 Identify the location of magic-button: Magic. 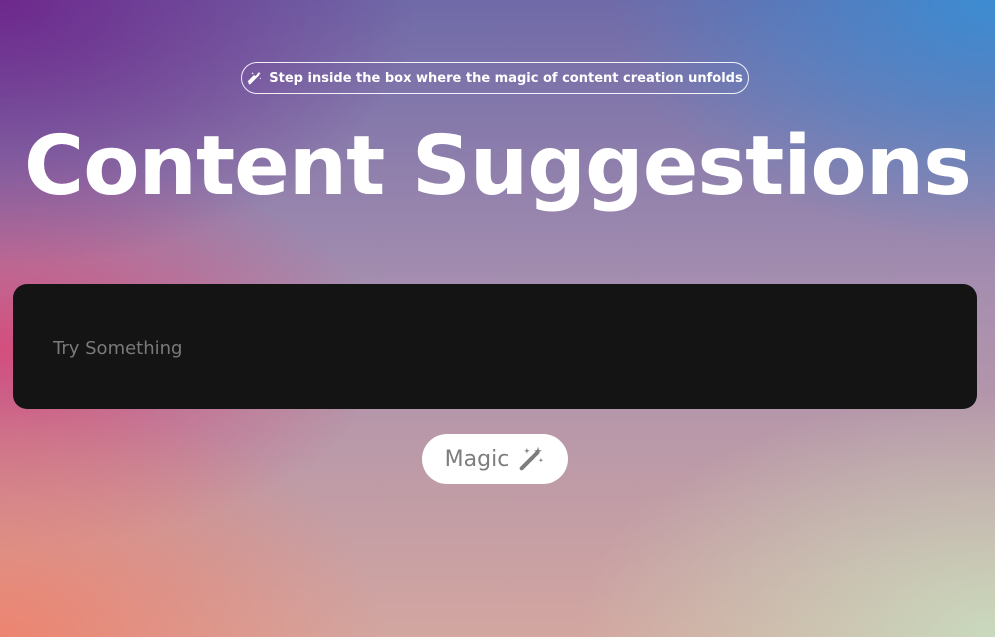
(495, 459).